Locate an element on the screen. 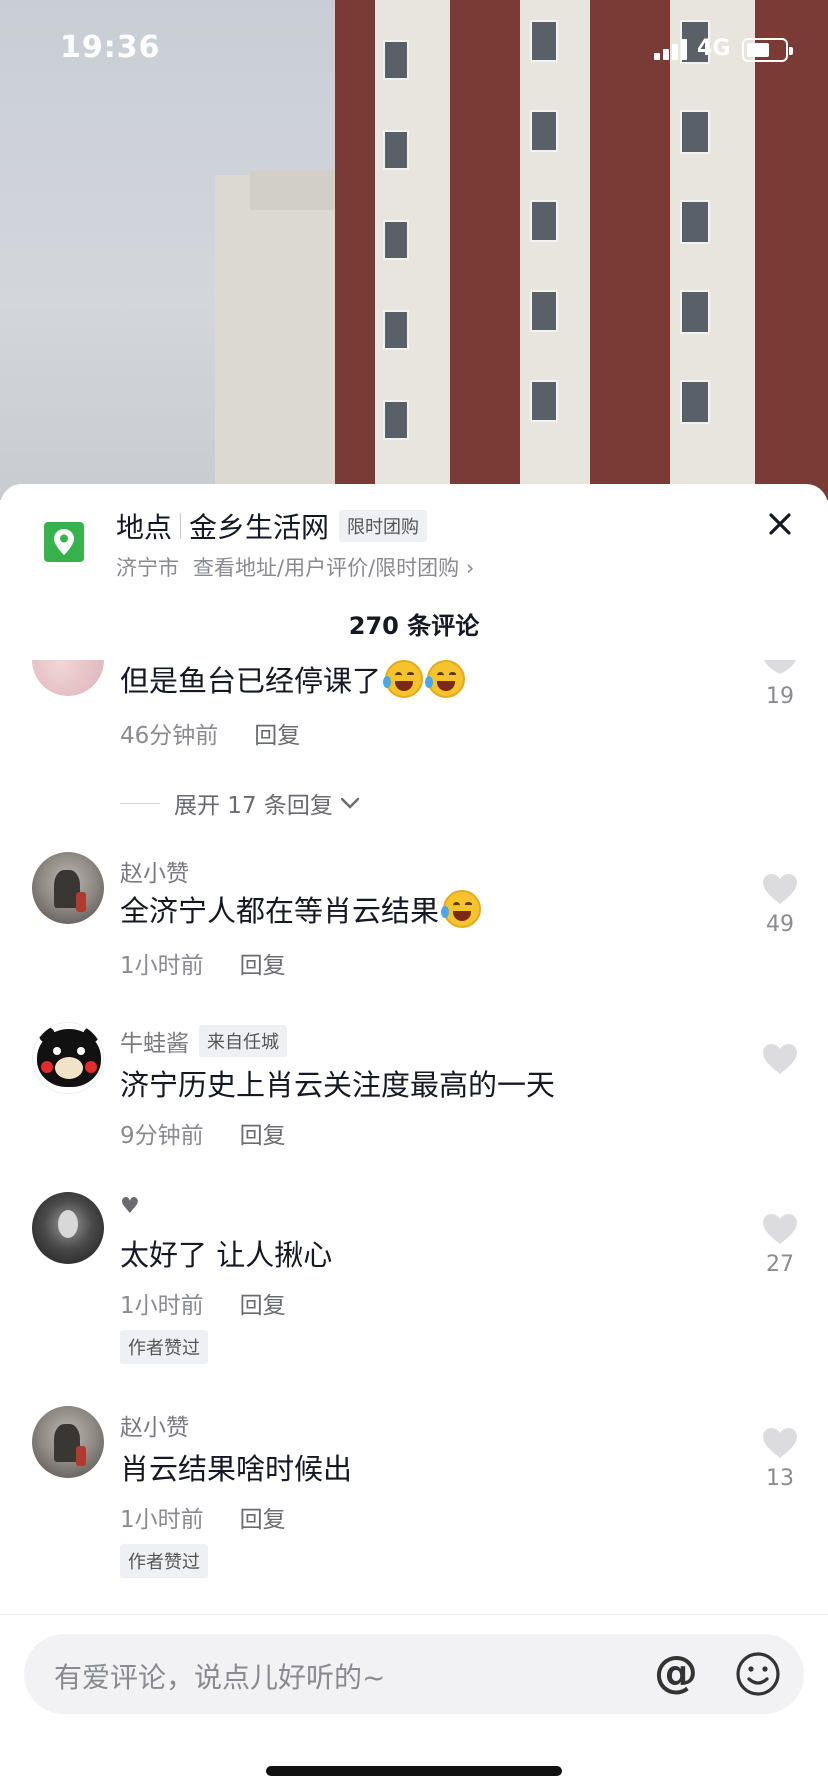 The image size is (828, 1792). title-divider is located at coordinates (181, 526).